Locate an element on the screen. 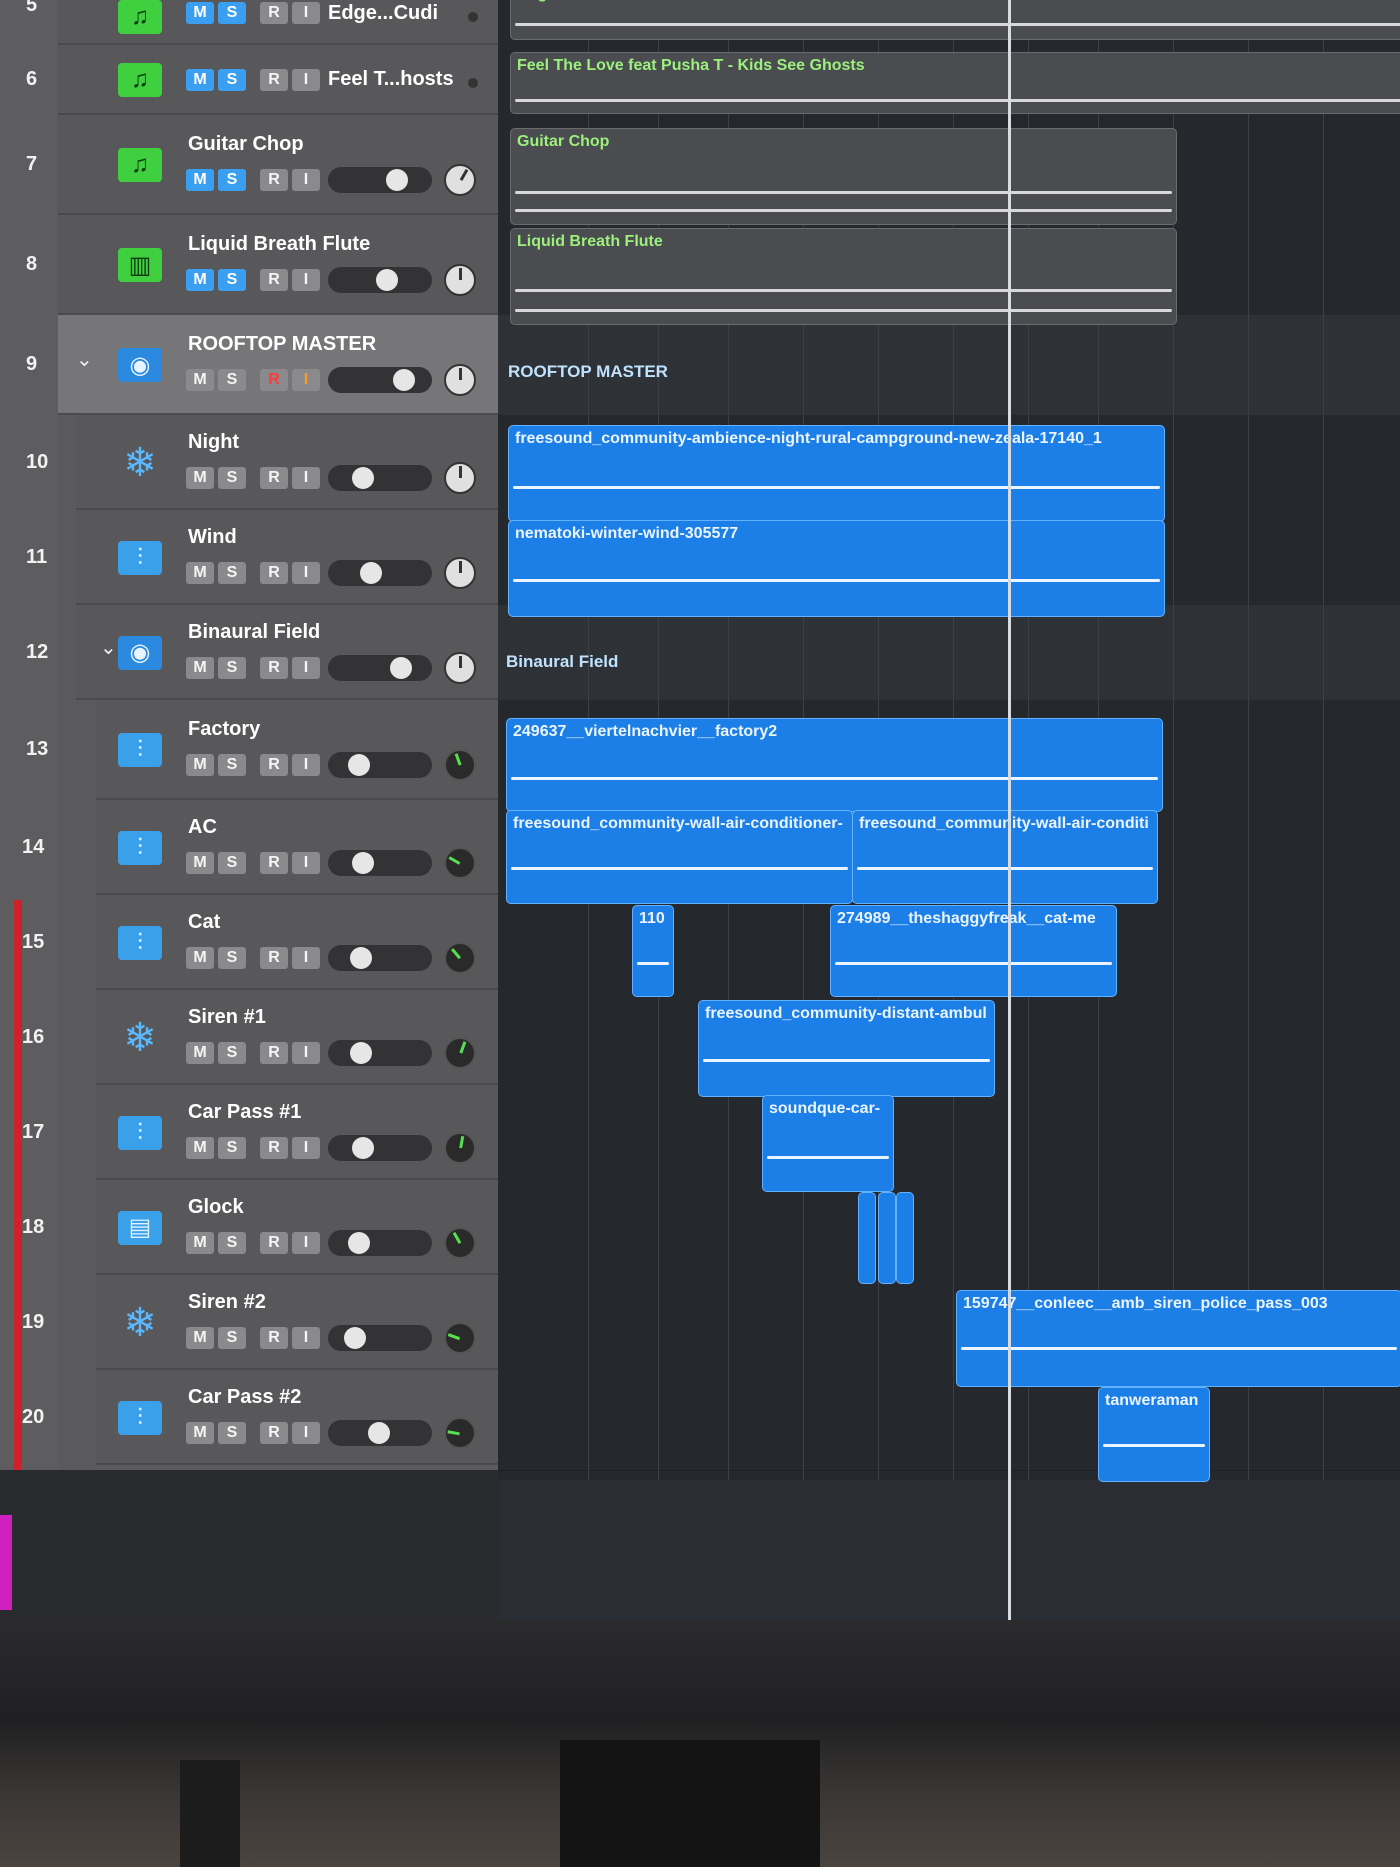 The width and height of the screenshot is (1400, 1867). track-header: ❄ Night M S R I is located at coordinates (287, 462).